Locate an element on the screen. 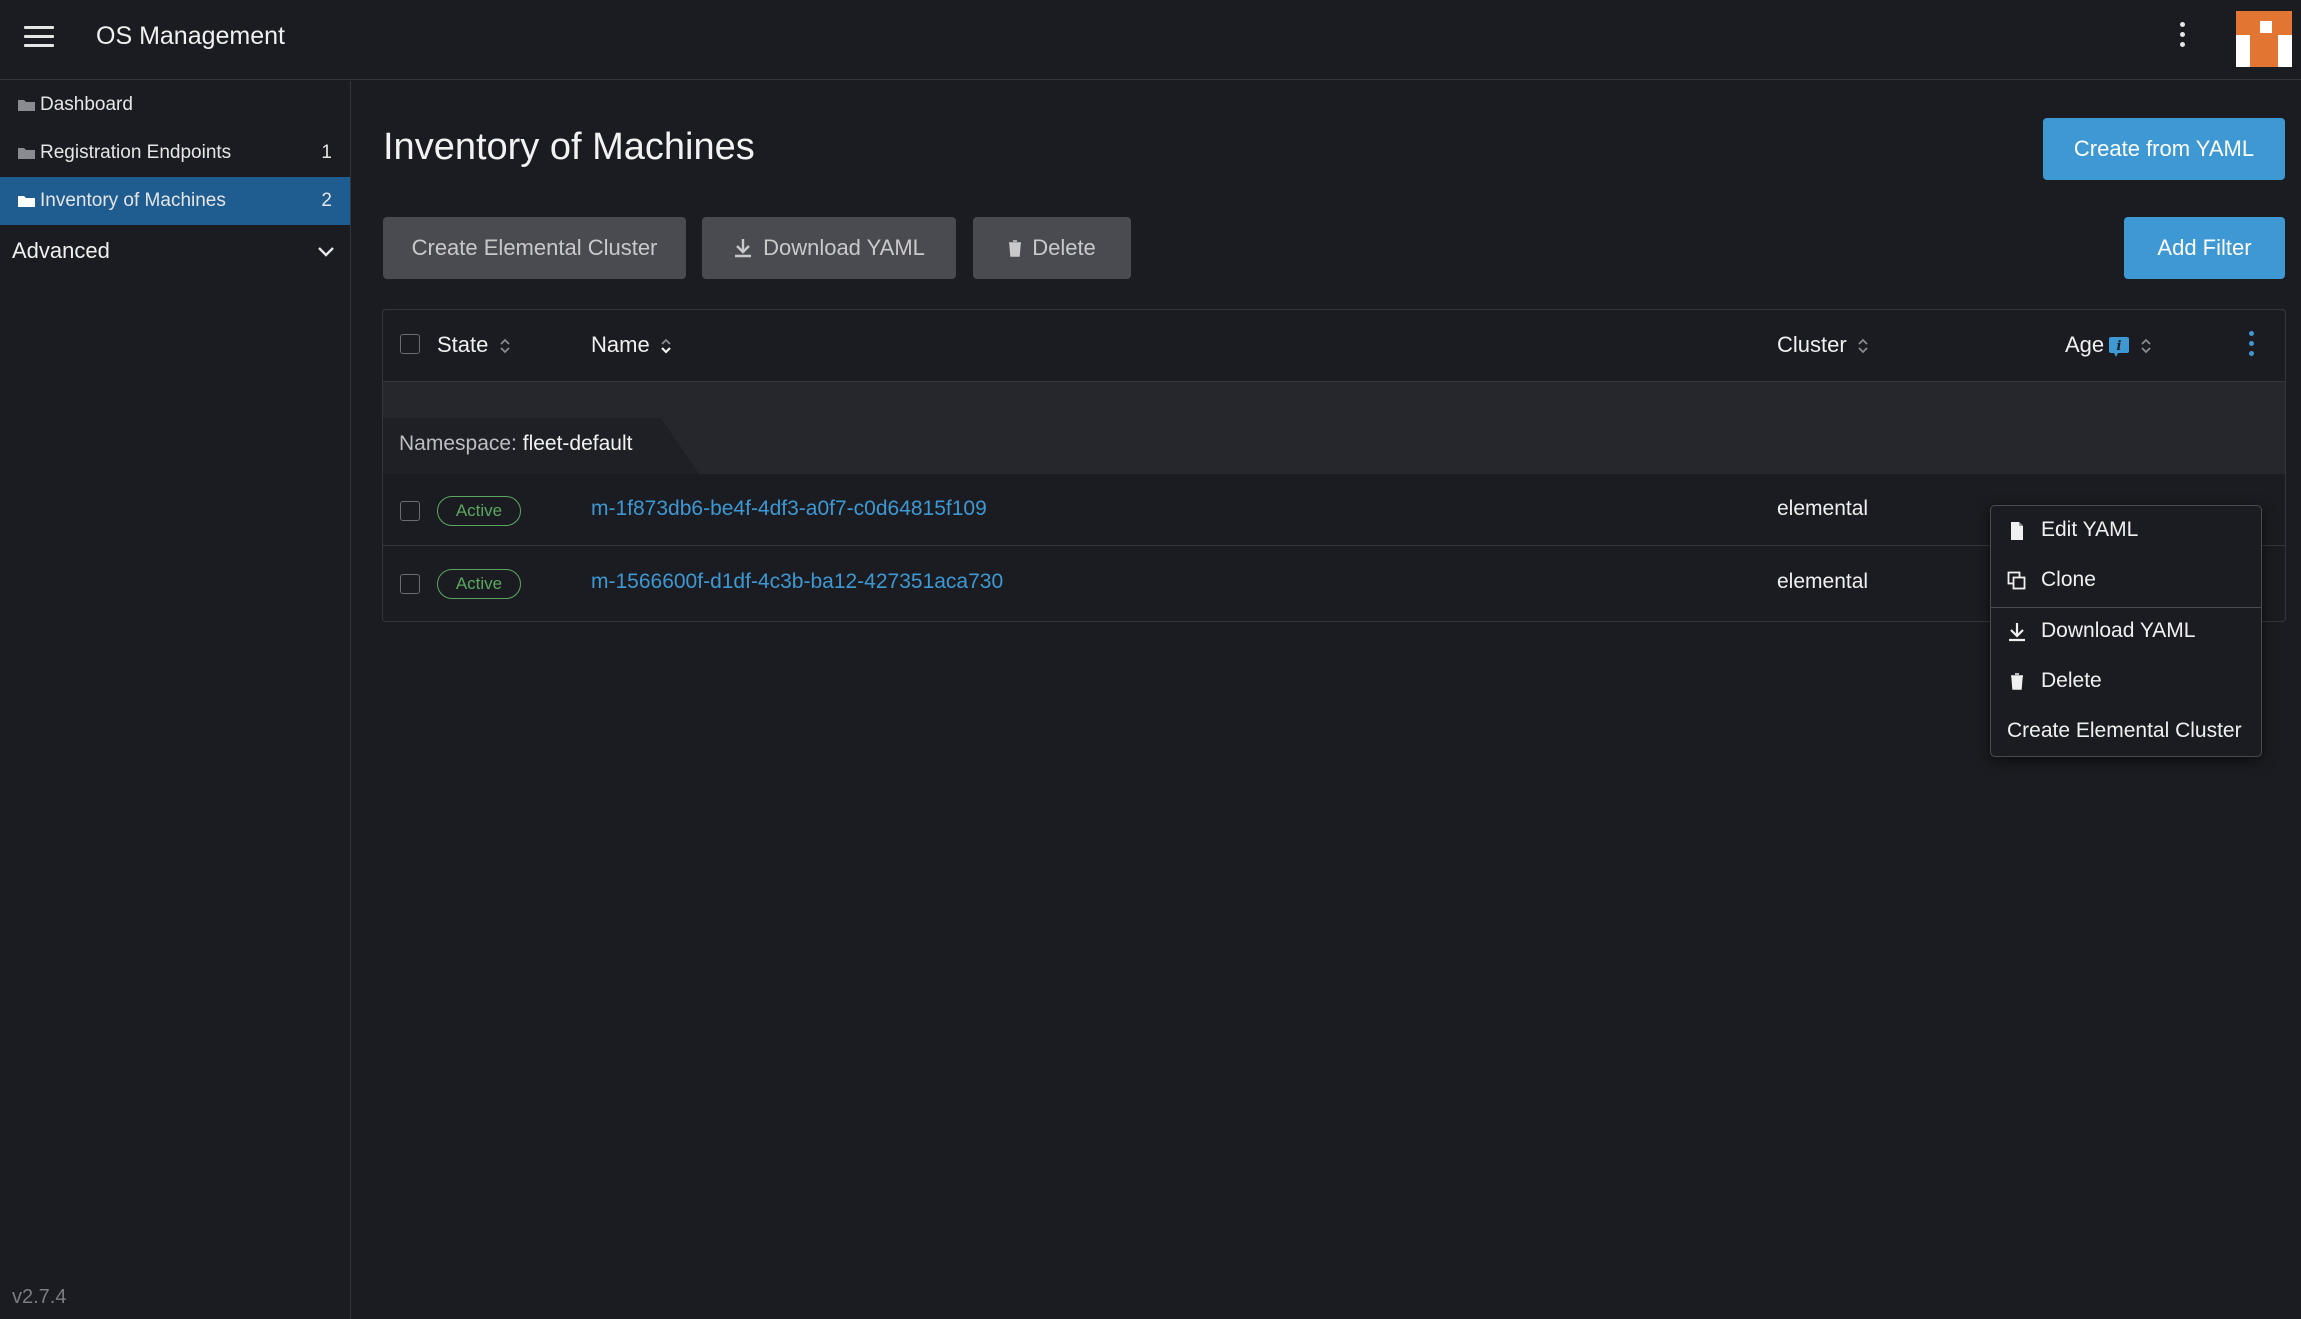  menu-item-edit-yaml: Edit YAML is located at coordinates (2126, 531).